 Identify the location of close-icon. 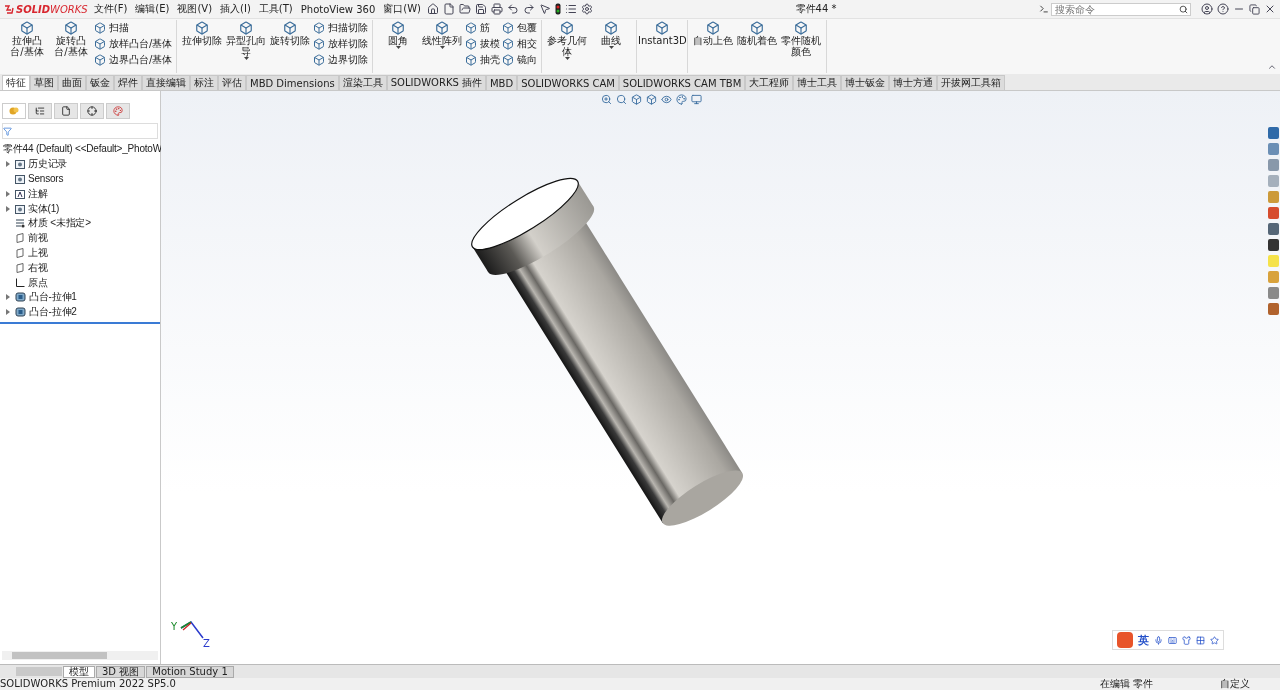
(1270, 9).